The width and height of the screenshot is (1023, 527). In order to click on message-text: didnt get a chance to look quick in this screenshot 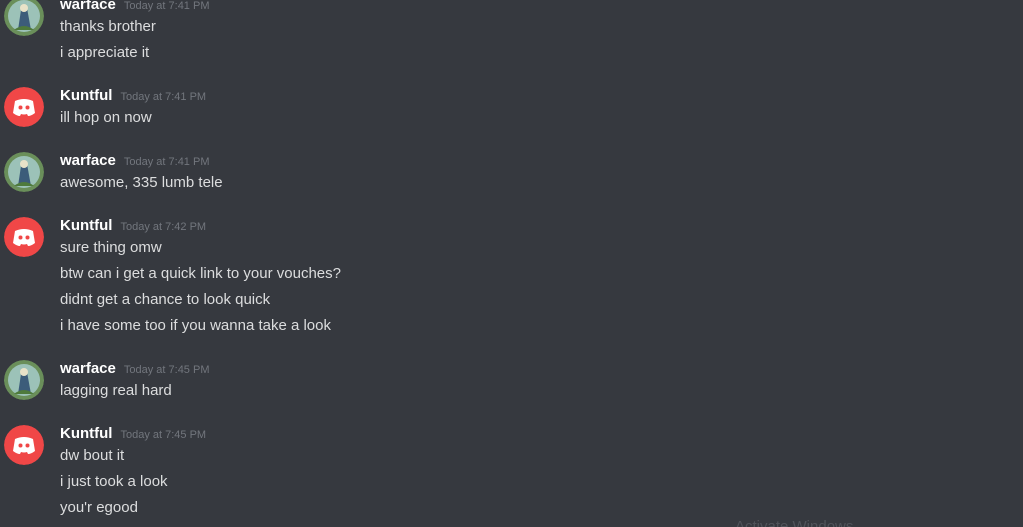, I will do `click(165, 299)`.